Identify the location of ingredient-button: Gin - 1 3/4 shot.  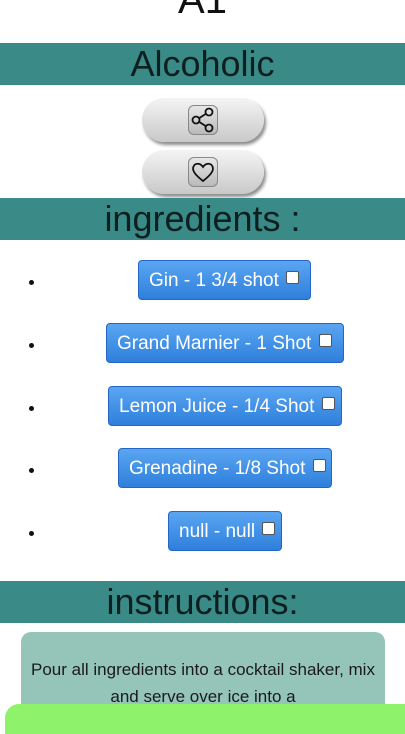
(224, 280).